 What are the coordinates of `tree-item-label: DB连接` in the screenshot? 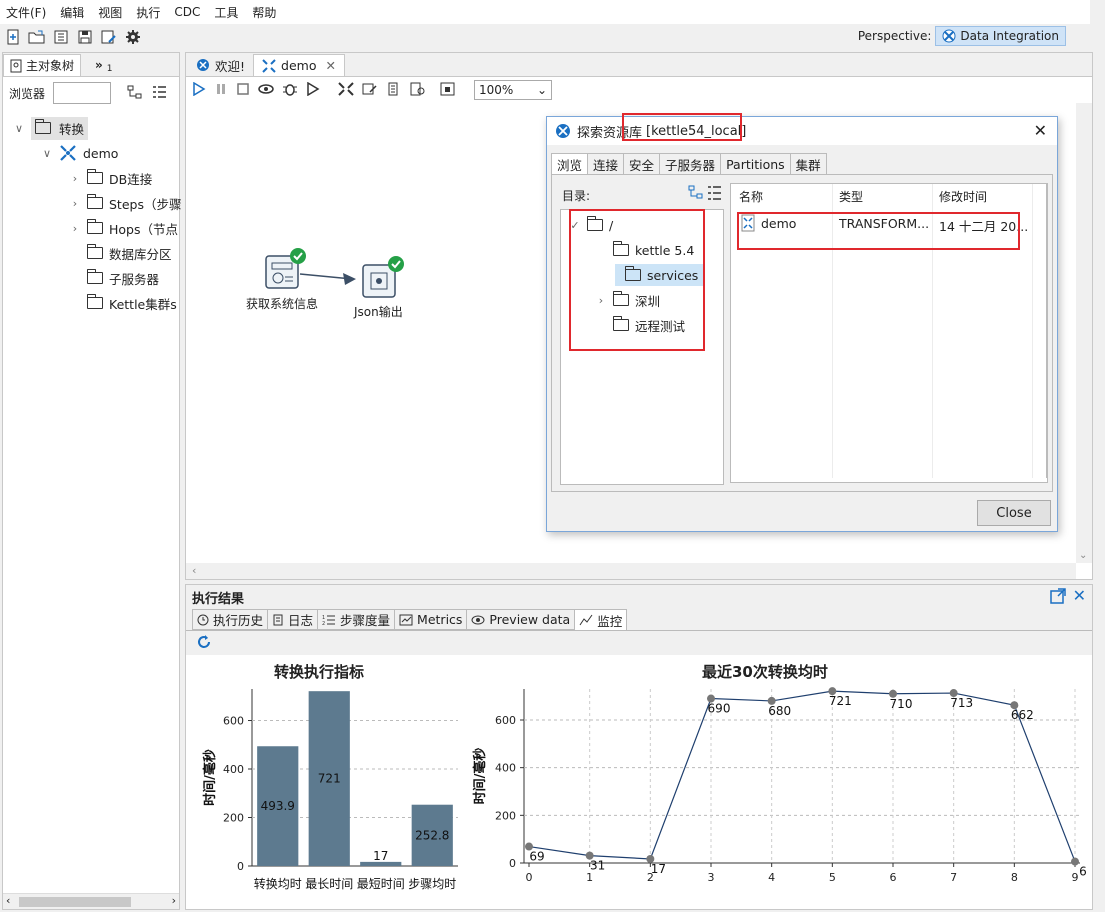 It's located at (131, 179).